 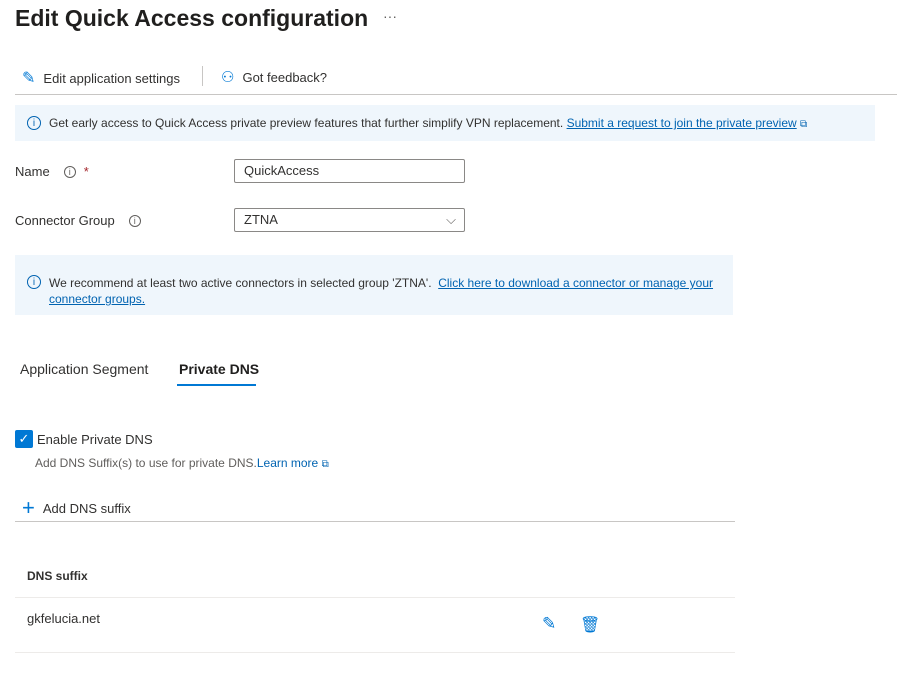 What do you see at coordinates (390, 16) in the screenshot?
I see `more-options-button: ···` at bounding box center [390, 16].